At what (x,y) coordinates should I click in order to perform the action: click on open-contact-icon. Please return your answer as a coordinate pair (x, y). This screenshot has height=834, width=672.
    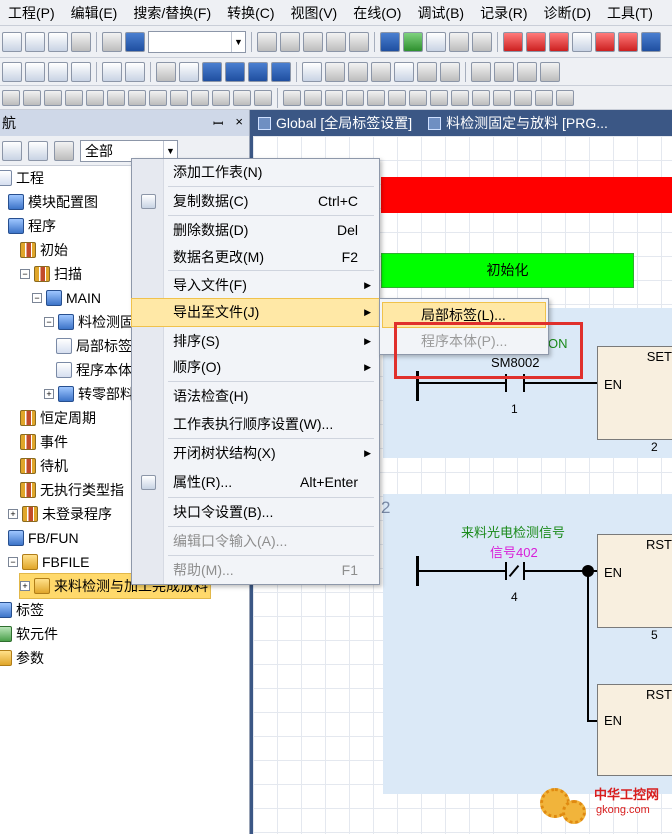
    Looking at the image, I should click on (11, 97).